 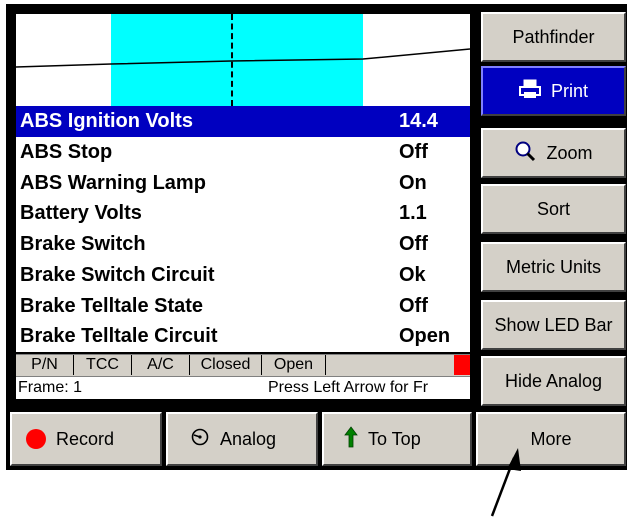 I want to click on metric-units-label: Metric Units, so click(x=553, y=266).